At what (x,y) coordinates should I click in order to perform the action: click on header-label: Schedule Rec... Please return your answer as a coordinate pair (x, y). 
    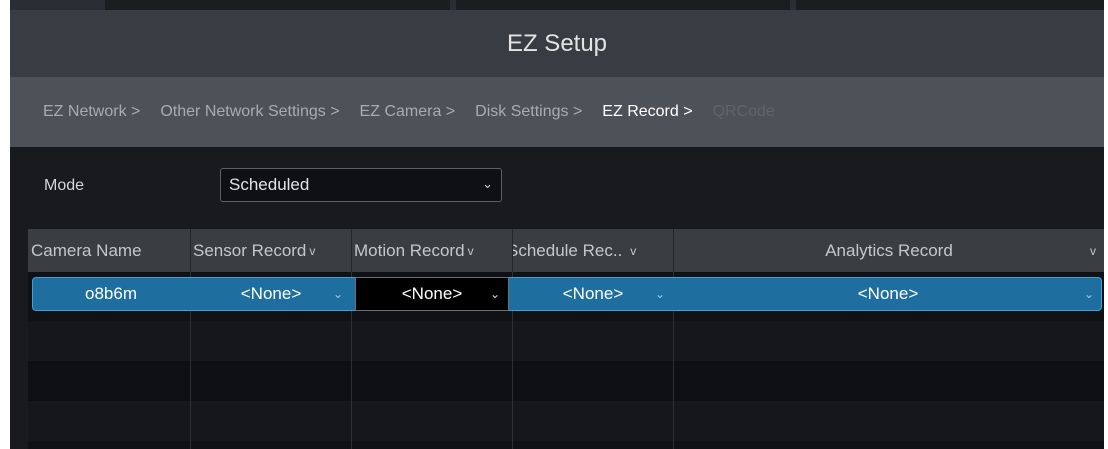
    Looking at the image, I should click on (568, 250).